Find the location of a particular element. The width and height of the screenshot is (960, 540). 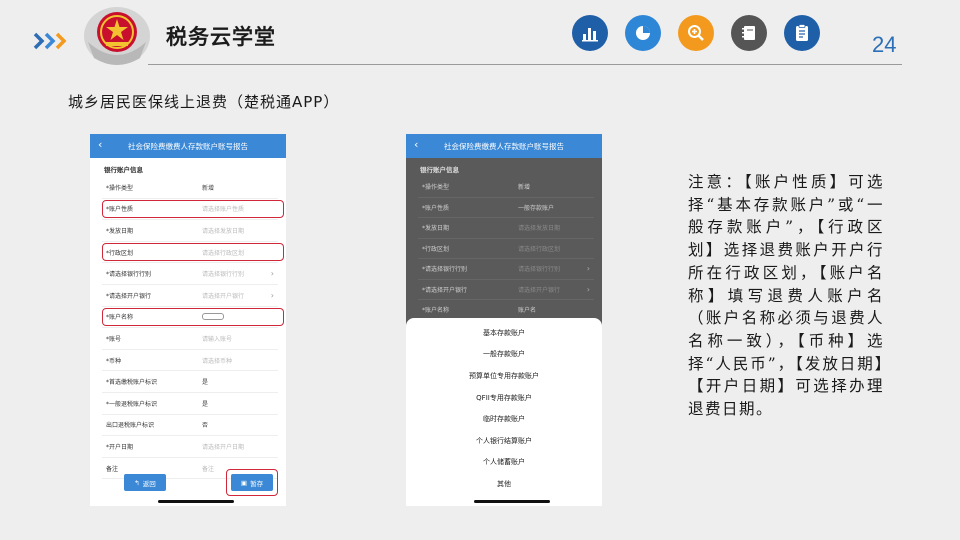

header-divider is located at coordinates (525, 64).